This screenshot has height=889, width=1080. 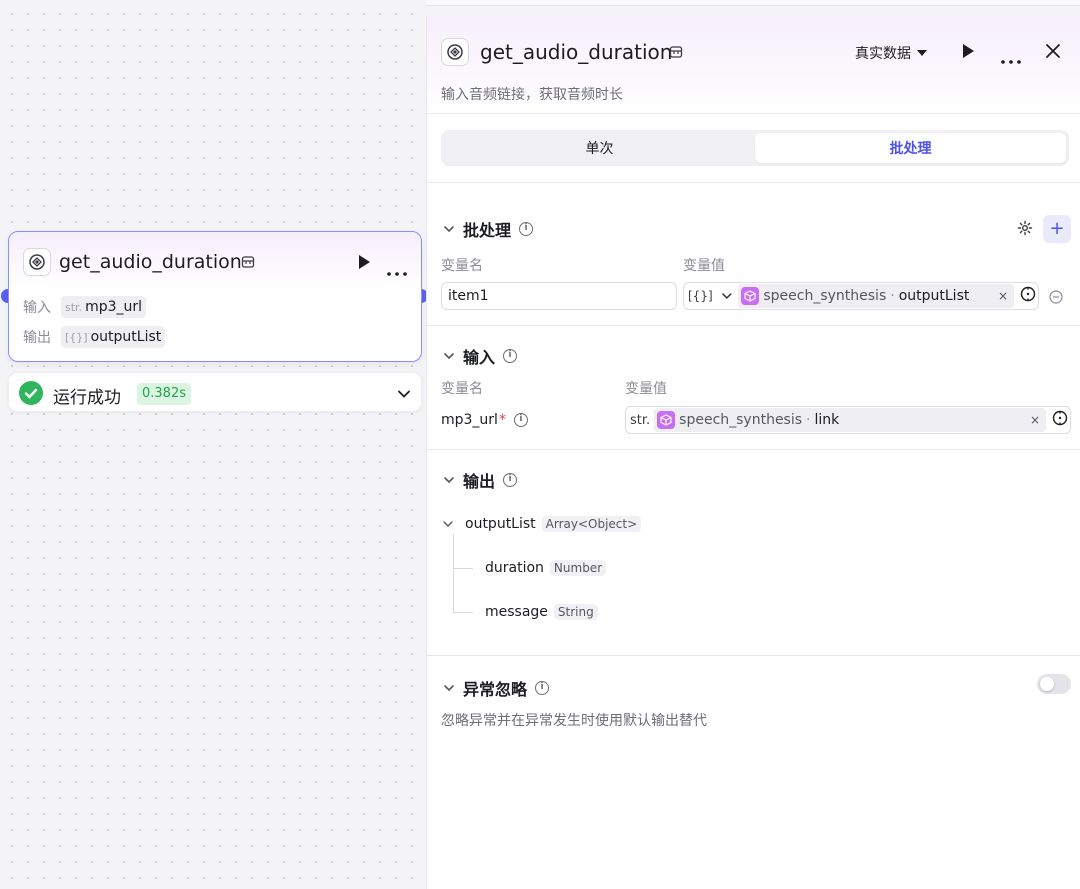 I want to click on ignore-exception-toggle, so click(x=1054, y=684).